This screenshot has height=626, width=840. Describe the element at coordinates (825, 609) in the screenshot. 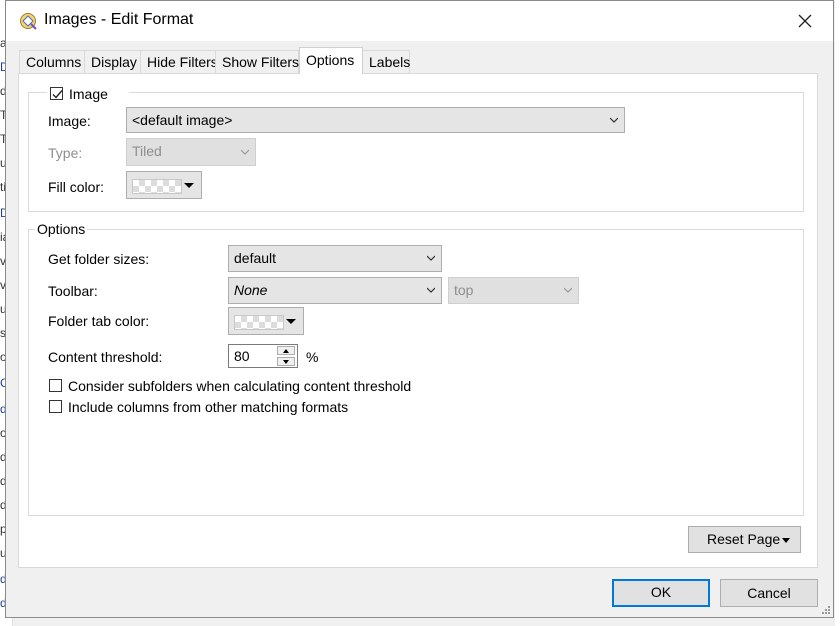

I see `resize-grip-icon` at that location.